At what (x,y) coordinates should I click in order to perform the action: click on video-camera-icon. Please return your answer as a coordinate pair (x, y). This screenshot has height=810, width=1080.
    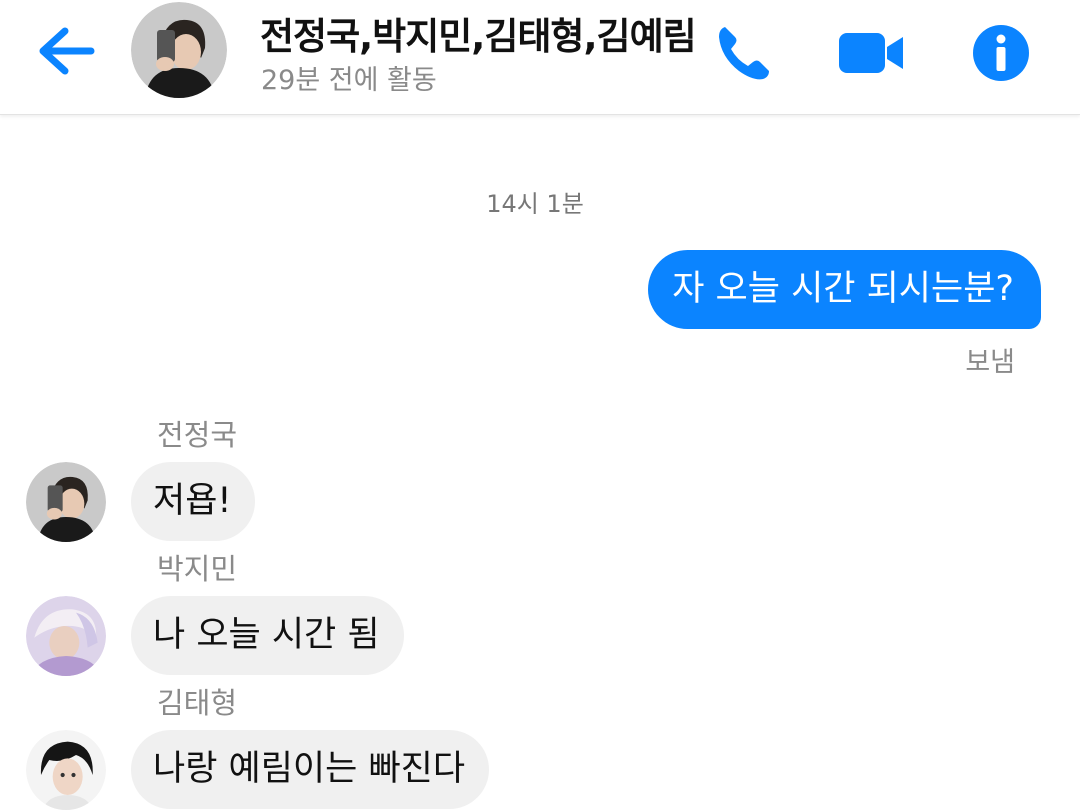
    Looking at the image, I should click on (871, 53).